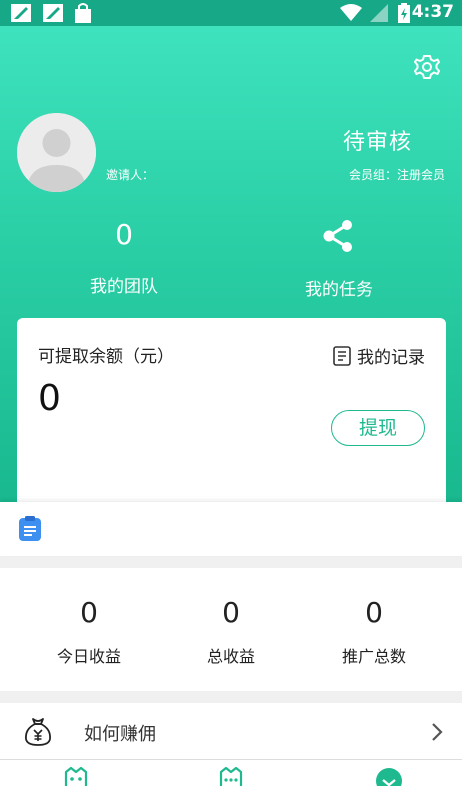 The width and height of the screenshot is (462, 786). What do you see at coordinates (231, 731) in the screenshot?
I see `how-to-earn-row: 如何赚佣` at bounding box center [231, 731].